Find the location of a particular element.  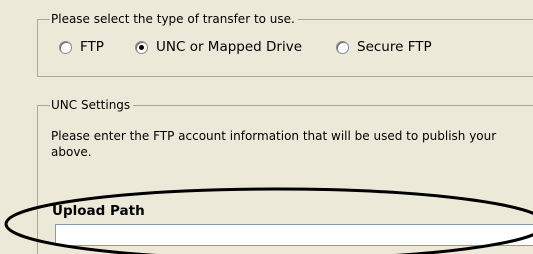

radio-unc-mapped-drive: UNC or Mapped Drive is located at coordinates (218, 47).